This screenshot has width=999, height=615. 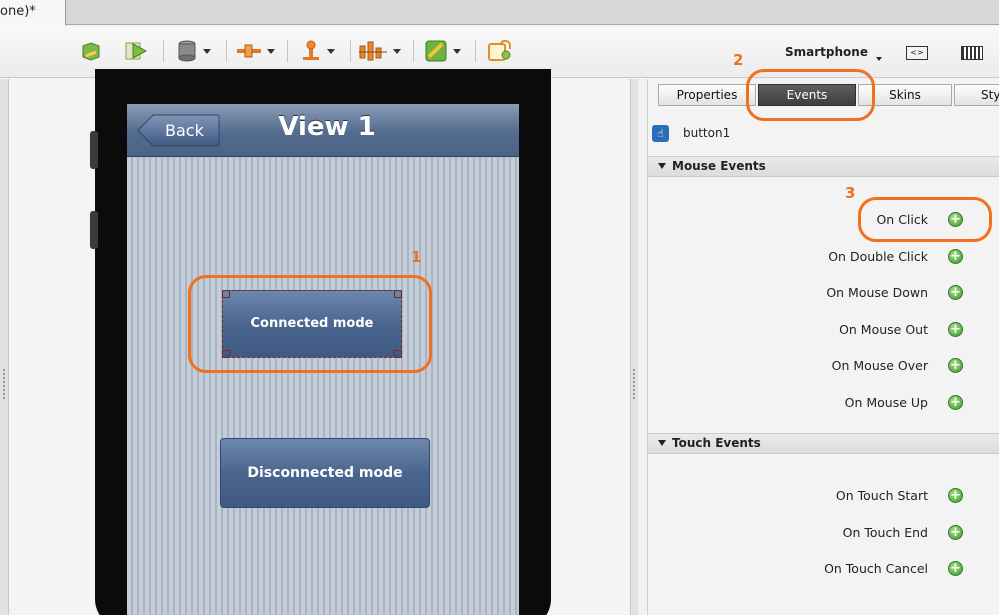 What do you see at coordinates (826, 52) in the screenshot?
I see `device-selector: Smartphone` at bounding box center [826, 52].